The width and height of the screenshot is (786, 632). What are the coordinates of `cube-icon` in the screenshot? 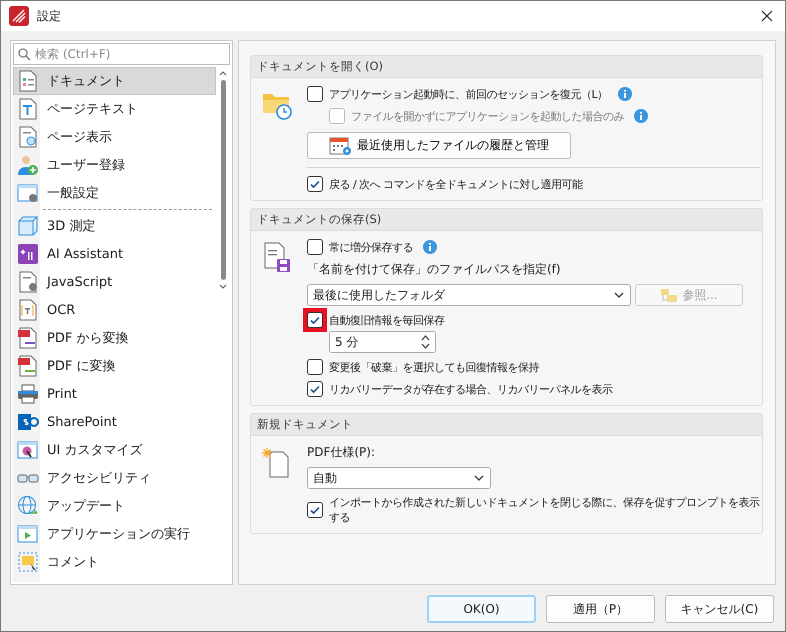 It's located at (28, 226).